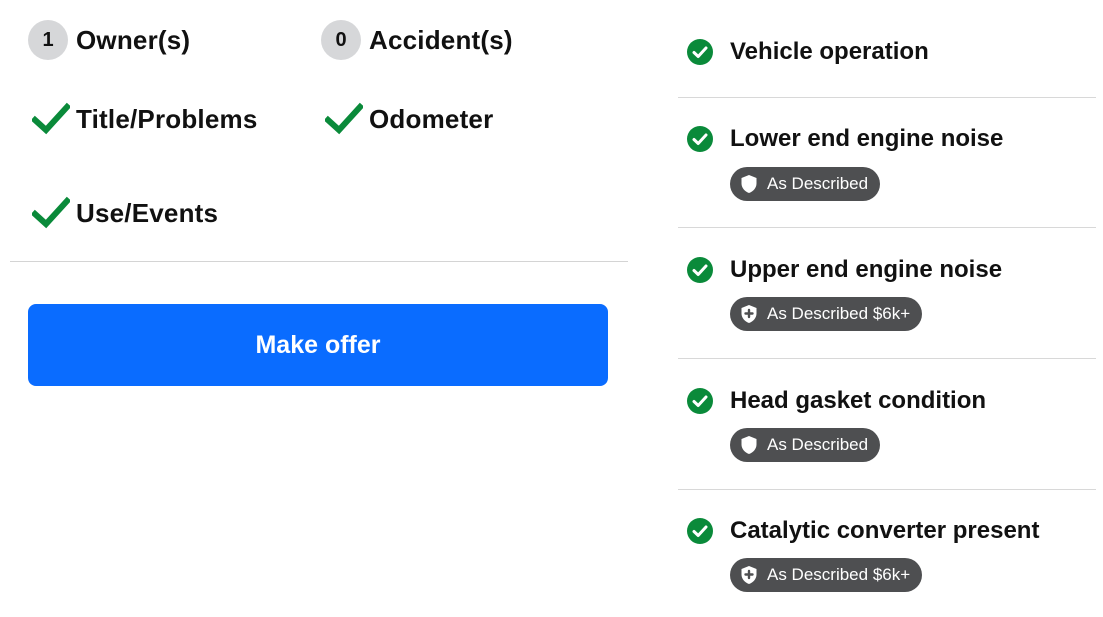  I want to click on check-row-head: Lower end engine noise, so click(844, 139).